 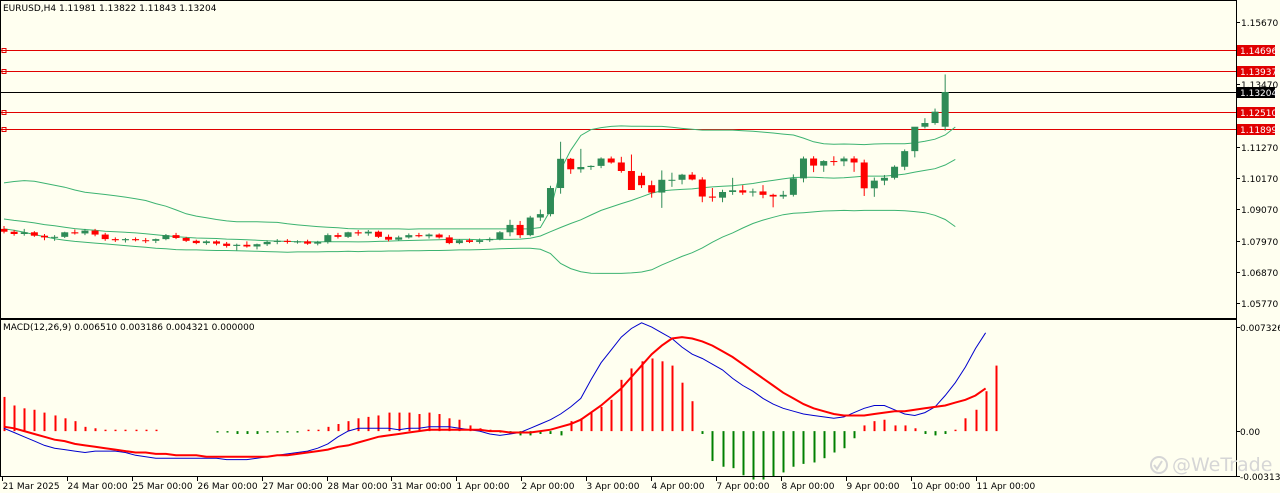 What do you see at coordinates (1259, 211) in the screenshot?
I see `price-tick-label: 1.09070` at bounding box center [1259, 211].